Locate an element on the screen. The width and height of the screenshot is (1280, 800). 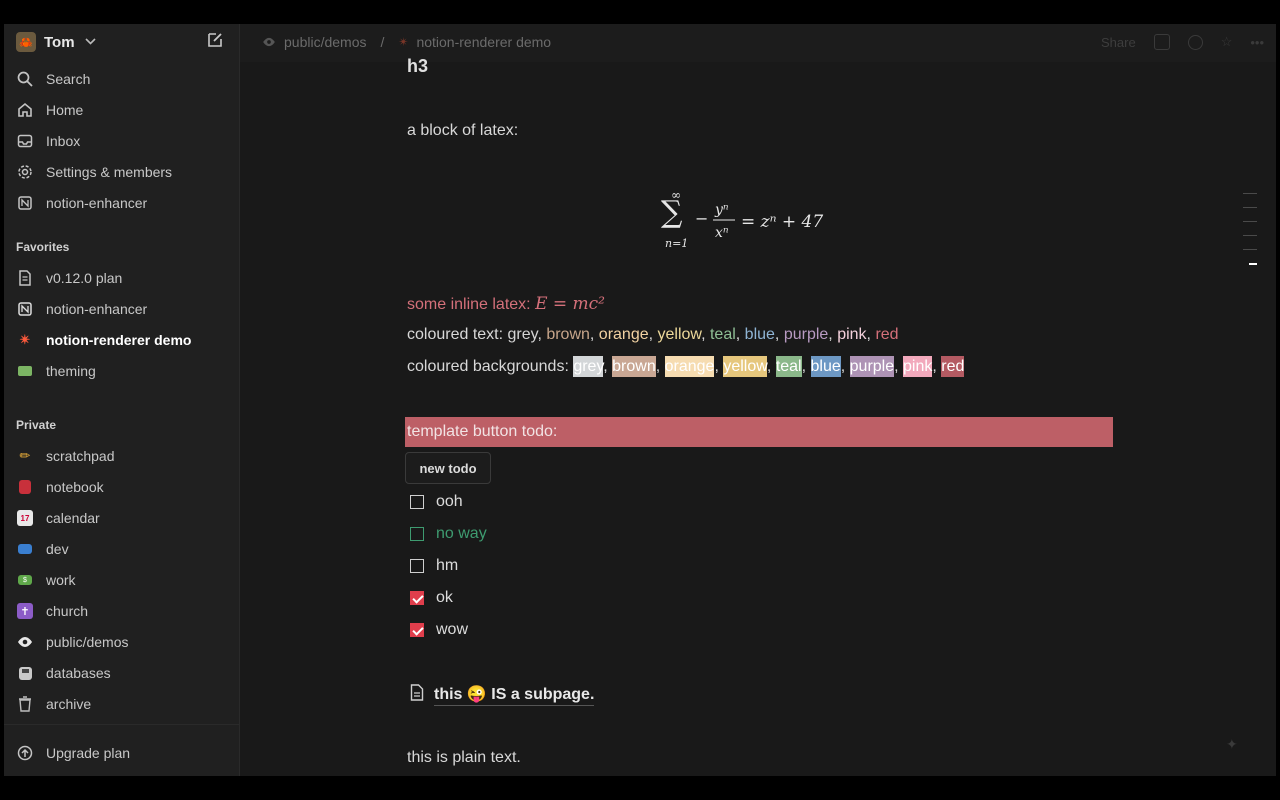
todo-item: wow is located at coordinates (439, 630).